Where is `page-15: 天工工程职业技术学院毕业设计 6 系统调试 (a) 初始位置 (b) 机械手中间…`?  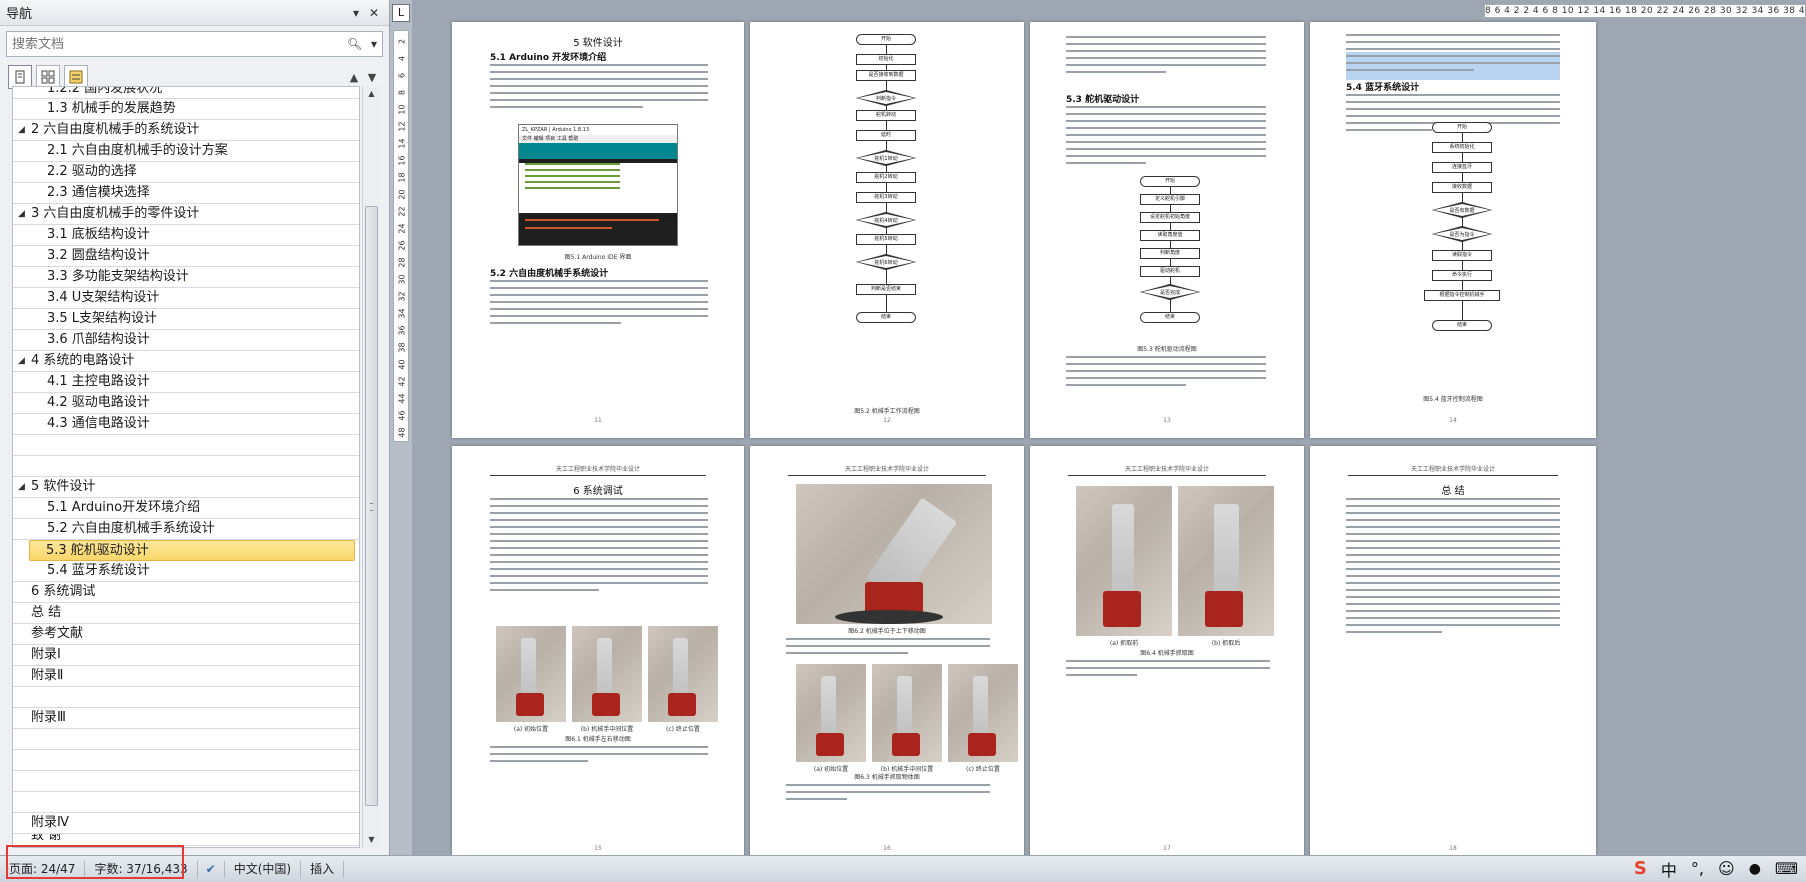 page-15: 天工工程职业技术学院毕业设计 6 系统调试 (a) 初始位置 (b) 机械手中间… is located at coordinates (598, 650).